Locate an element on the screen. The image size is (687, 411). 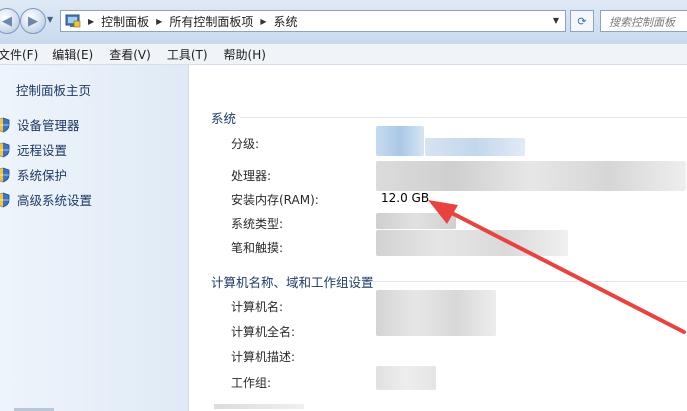
annotation-arrow-icon is located at coordinates (557, 267).